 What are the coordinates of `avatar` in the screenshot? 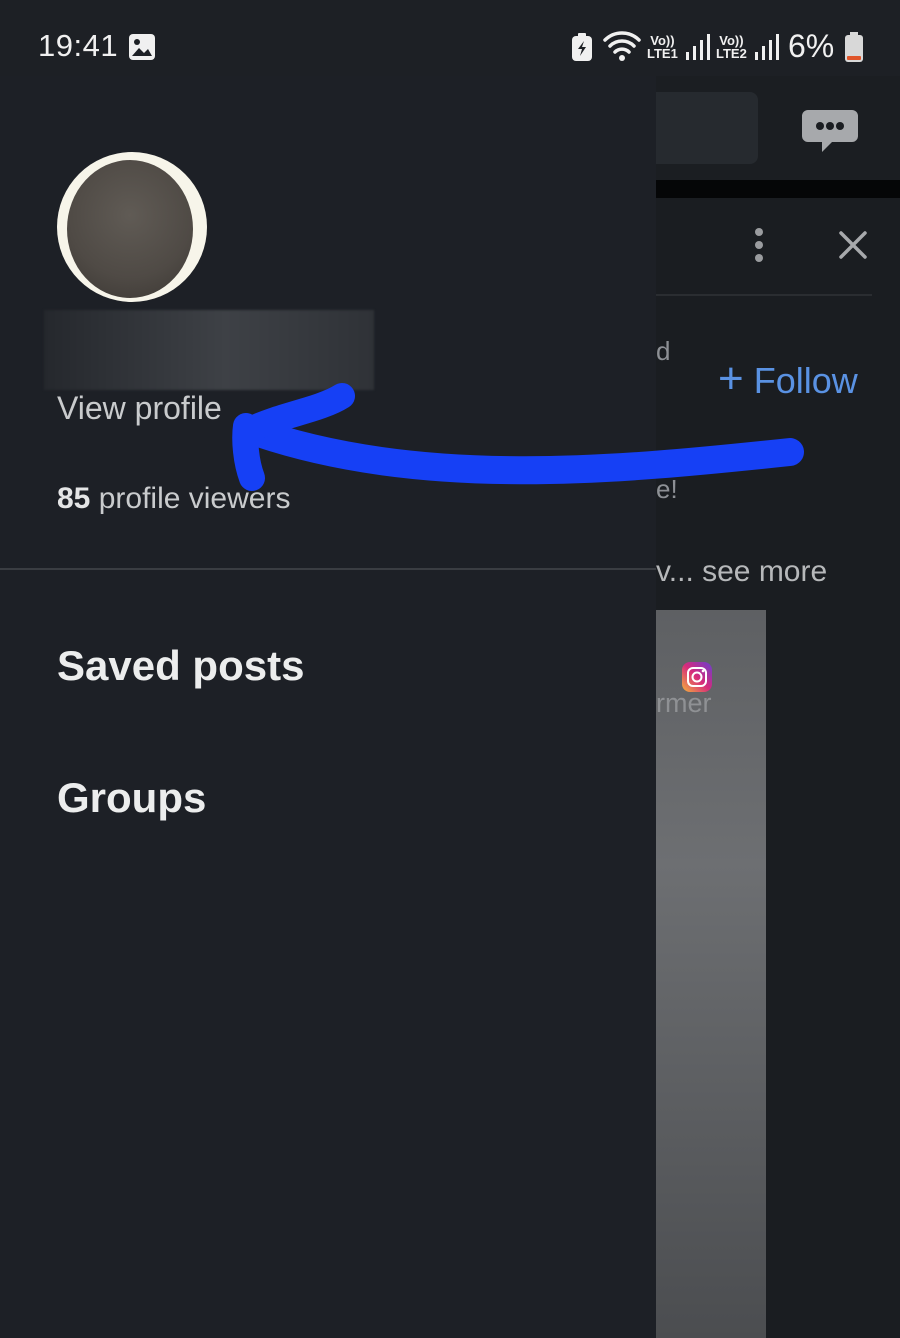 It's located at (130, 229).